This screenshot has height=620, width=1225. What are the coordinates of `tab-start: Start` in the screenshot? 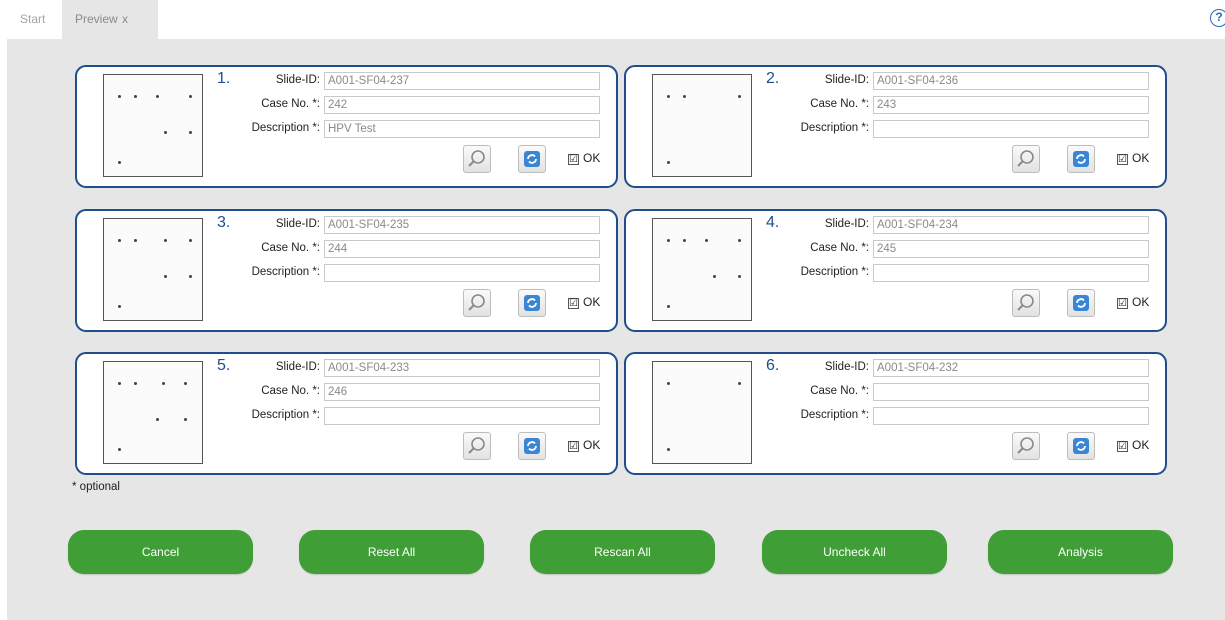 It's located at (32, 19).